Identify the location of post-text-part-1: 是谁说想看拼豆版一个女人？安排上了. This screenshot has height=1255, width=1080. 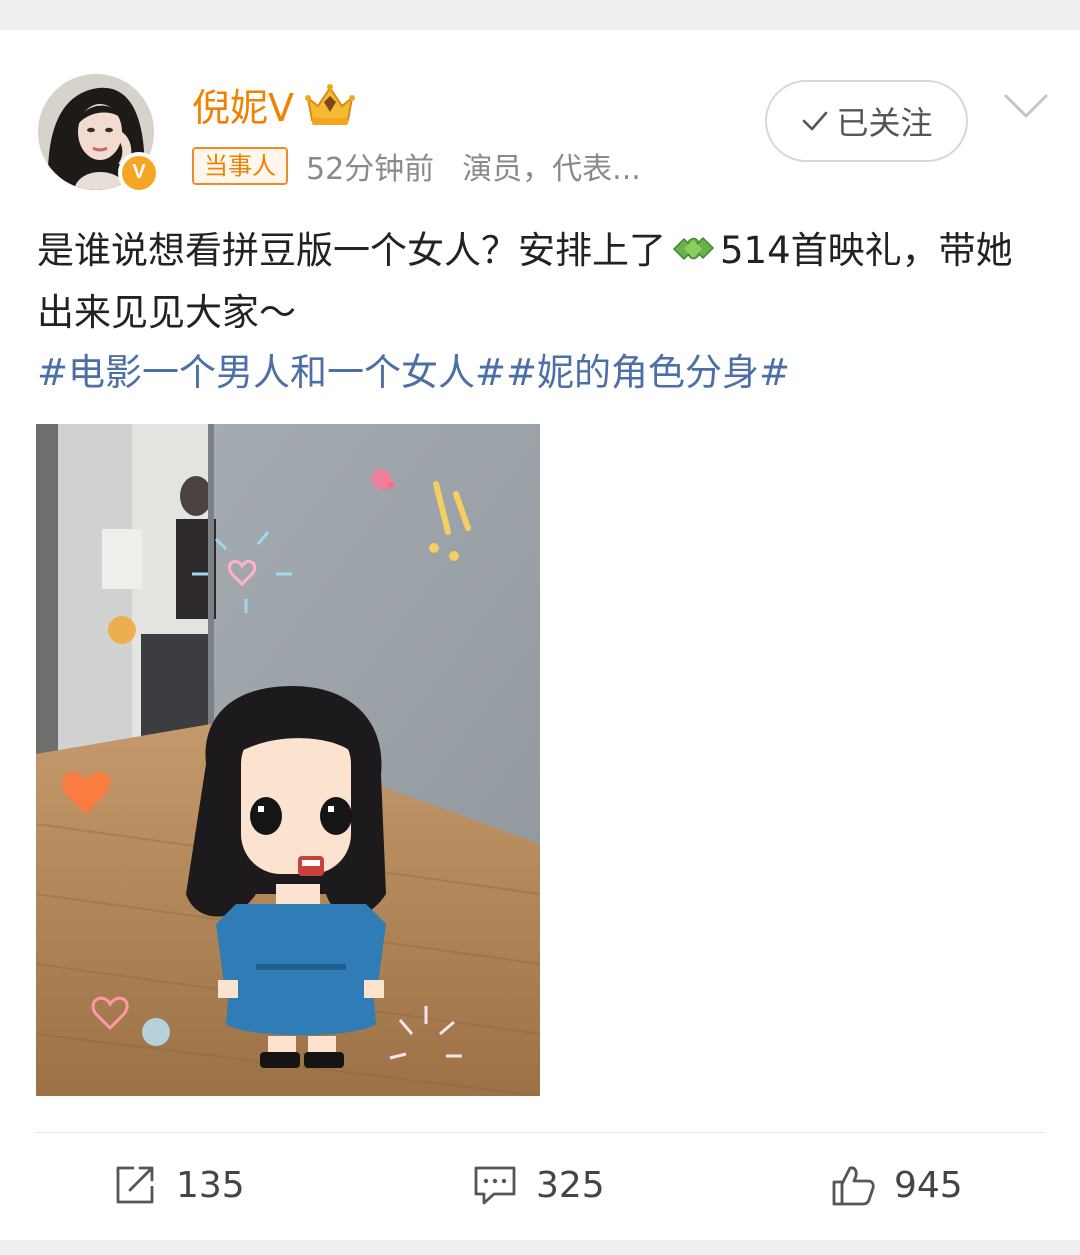
(351, 250).